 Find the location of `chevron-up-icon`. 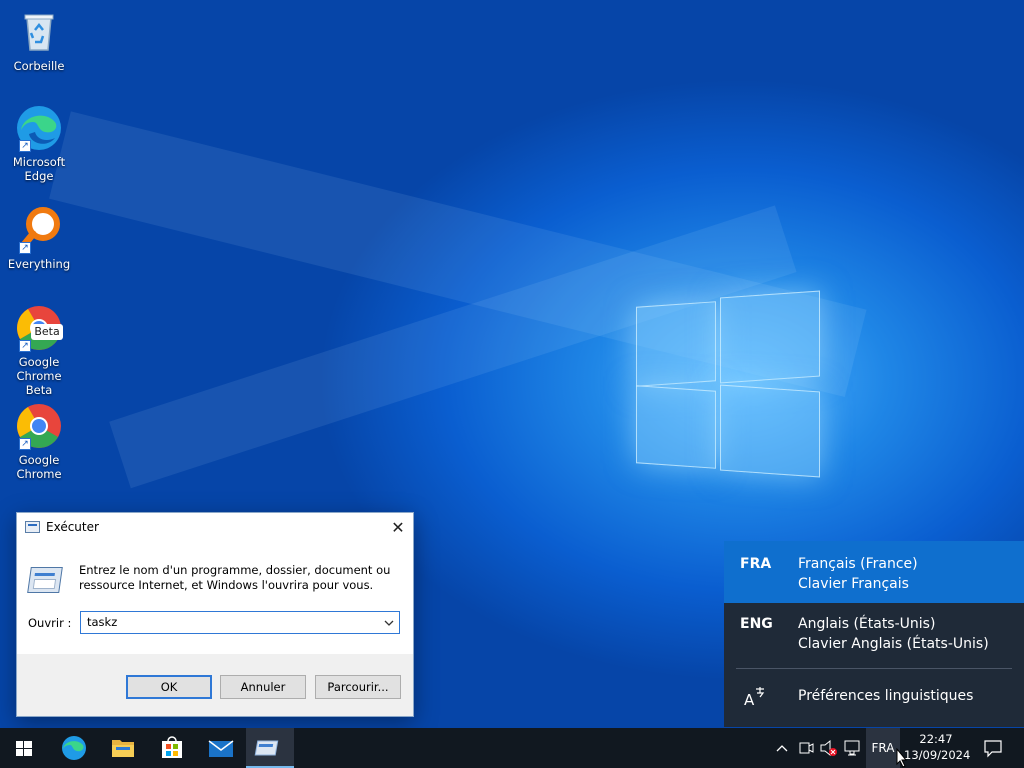

chevron-up-icon is located at coordinates (782, 748).